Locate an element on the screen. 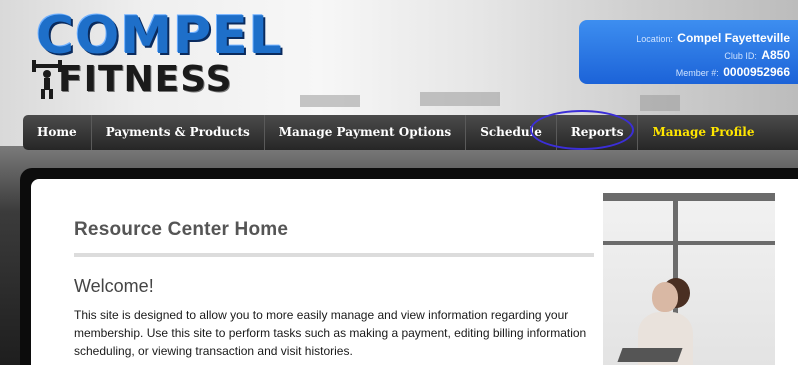 Image resolution: width=798 pixels, height=365 pixels. title-divider is located at coordinates (334, 255).